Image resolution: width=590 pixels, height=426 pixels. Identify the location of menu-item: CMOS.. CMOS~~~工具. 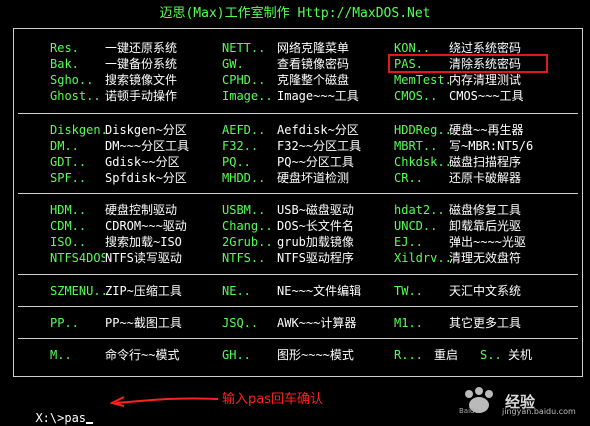
(459, 96).